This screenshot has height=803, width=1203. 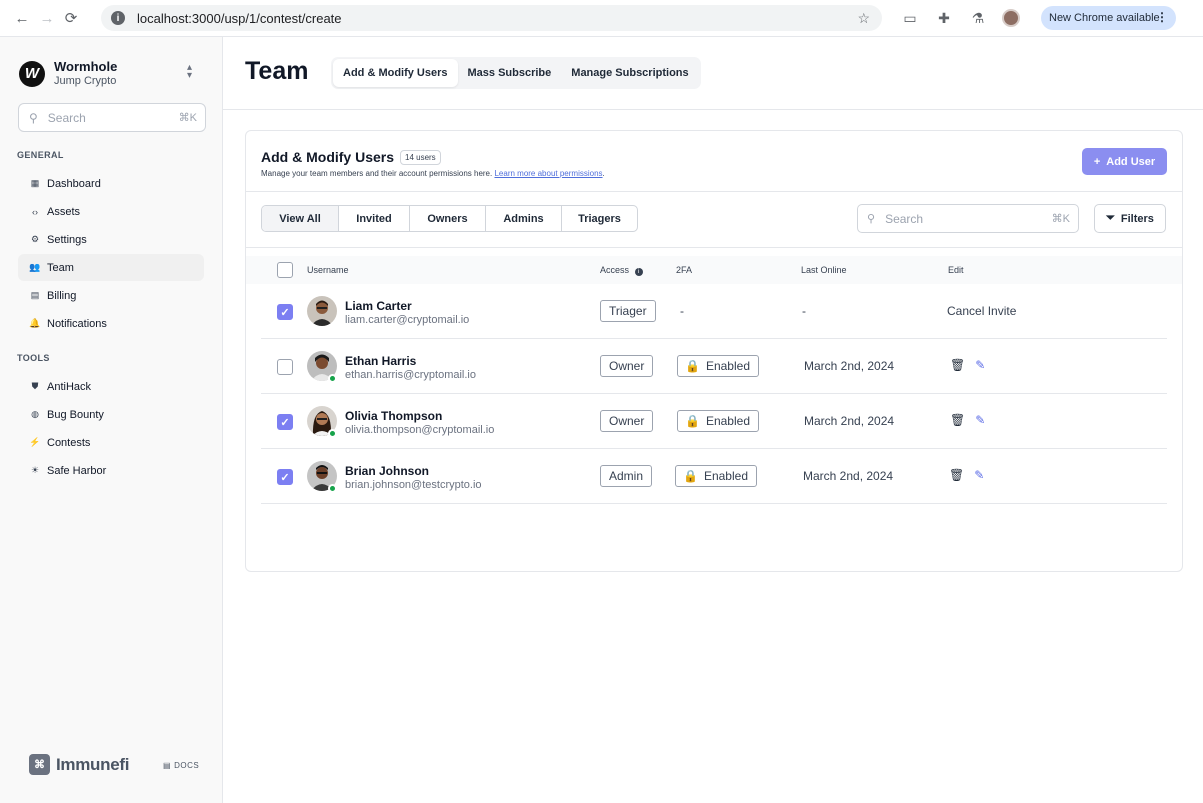 What do you see at coordinates (374, 218) in the screenshot?
I see `filter-invited: Invited` at bounding box center [374, 218].